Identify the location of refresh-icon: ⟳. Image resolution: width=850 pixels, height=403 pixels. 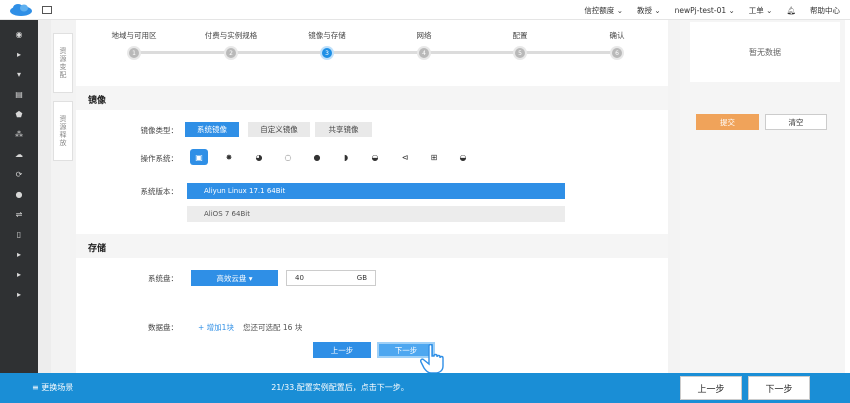
(19, 174).